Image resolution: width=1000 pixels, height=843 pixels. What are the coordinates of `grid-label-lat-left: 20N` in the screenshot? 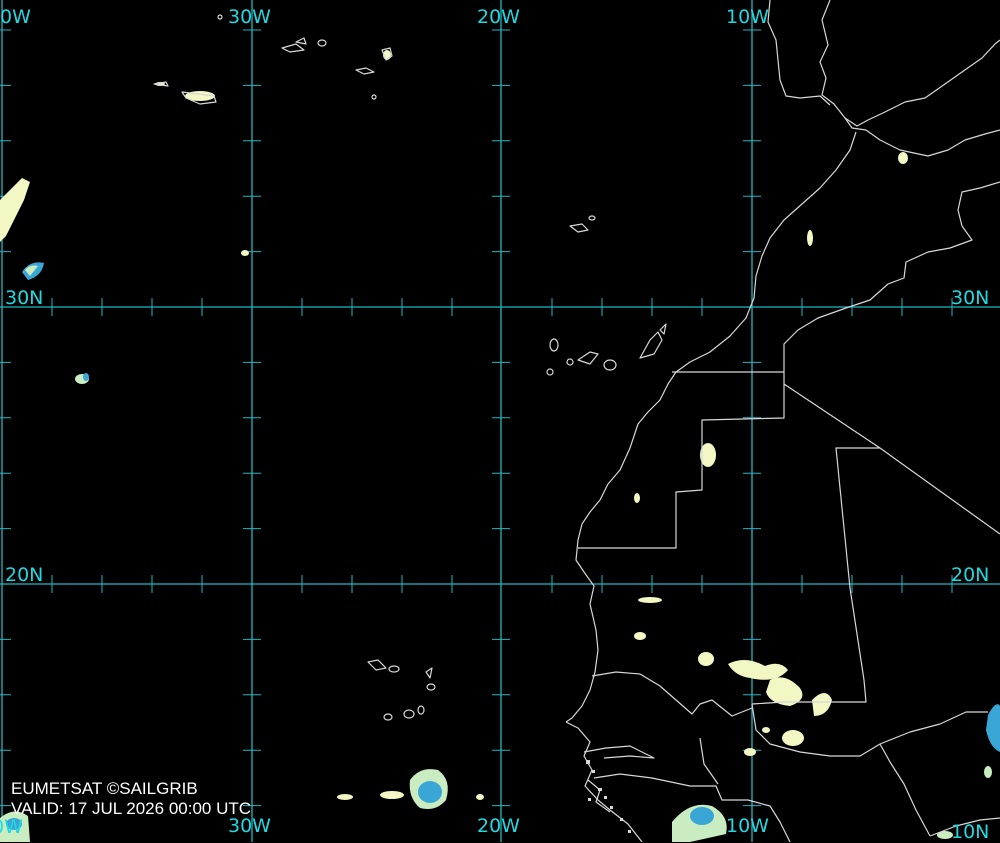 It's located at (24, 575).